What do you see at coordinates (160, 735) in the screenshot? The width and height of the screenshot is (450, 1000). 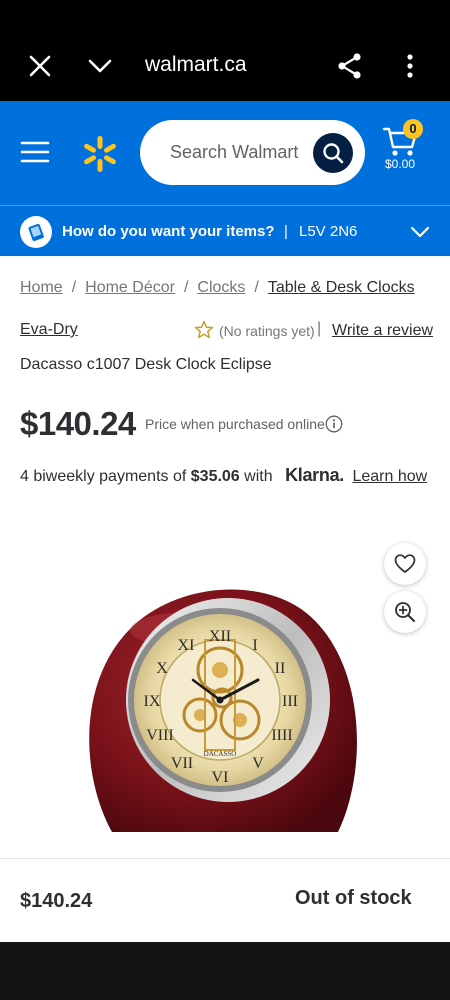 I see `svg-text: VIII` at bounding box center [160, 735].